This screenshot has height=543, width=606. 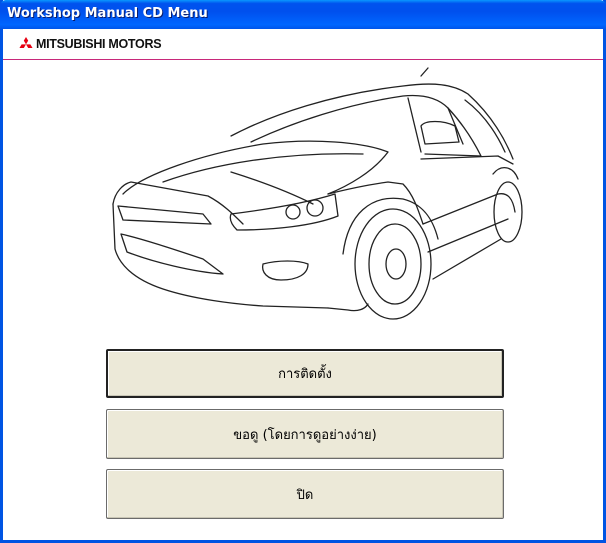 What do you see at coordinates (99, 44) in the screenshot?
I see `brand-name: MITSUBISHI MOTORS` at bounding box center [99, 44].